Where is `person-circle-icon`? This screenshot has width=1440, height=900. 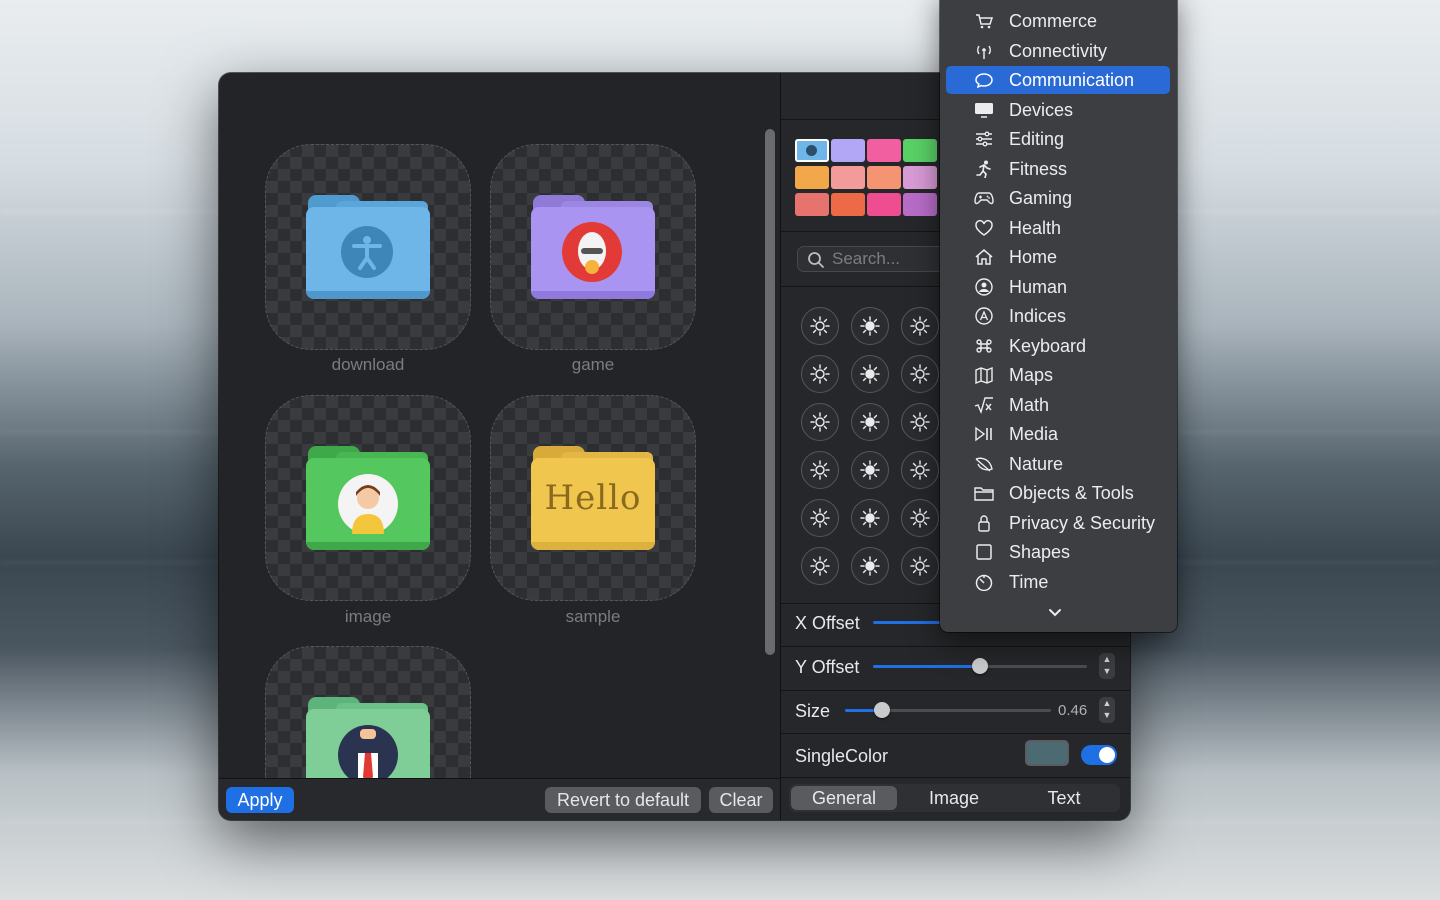
person-circle-icon is located at coordinates (984, 286).